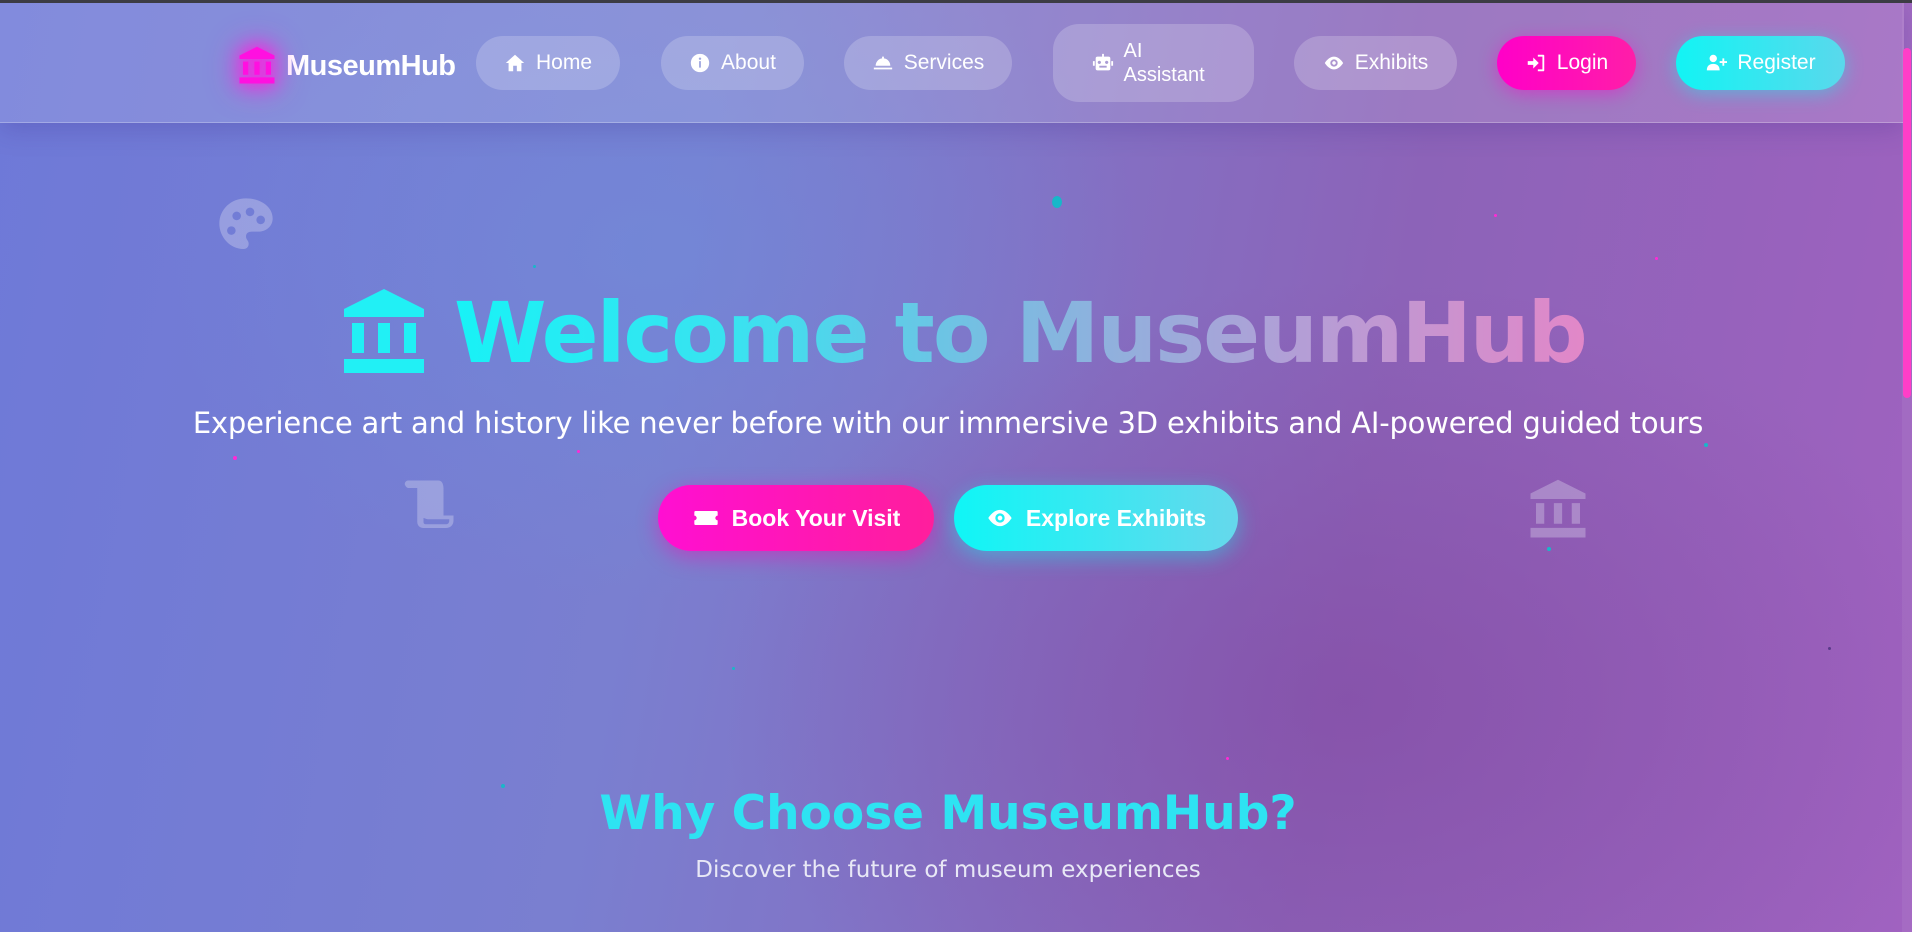 This screenshot has height=932, width=1912. What do you see at coordinates (431, 505) in the screenshot?
I see `scroll-icon` at bounding box center [431, 505].